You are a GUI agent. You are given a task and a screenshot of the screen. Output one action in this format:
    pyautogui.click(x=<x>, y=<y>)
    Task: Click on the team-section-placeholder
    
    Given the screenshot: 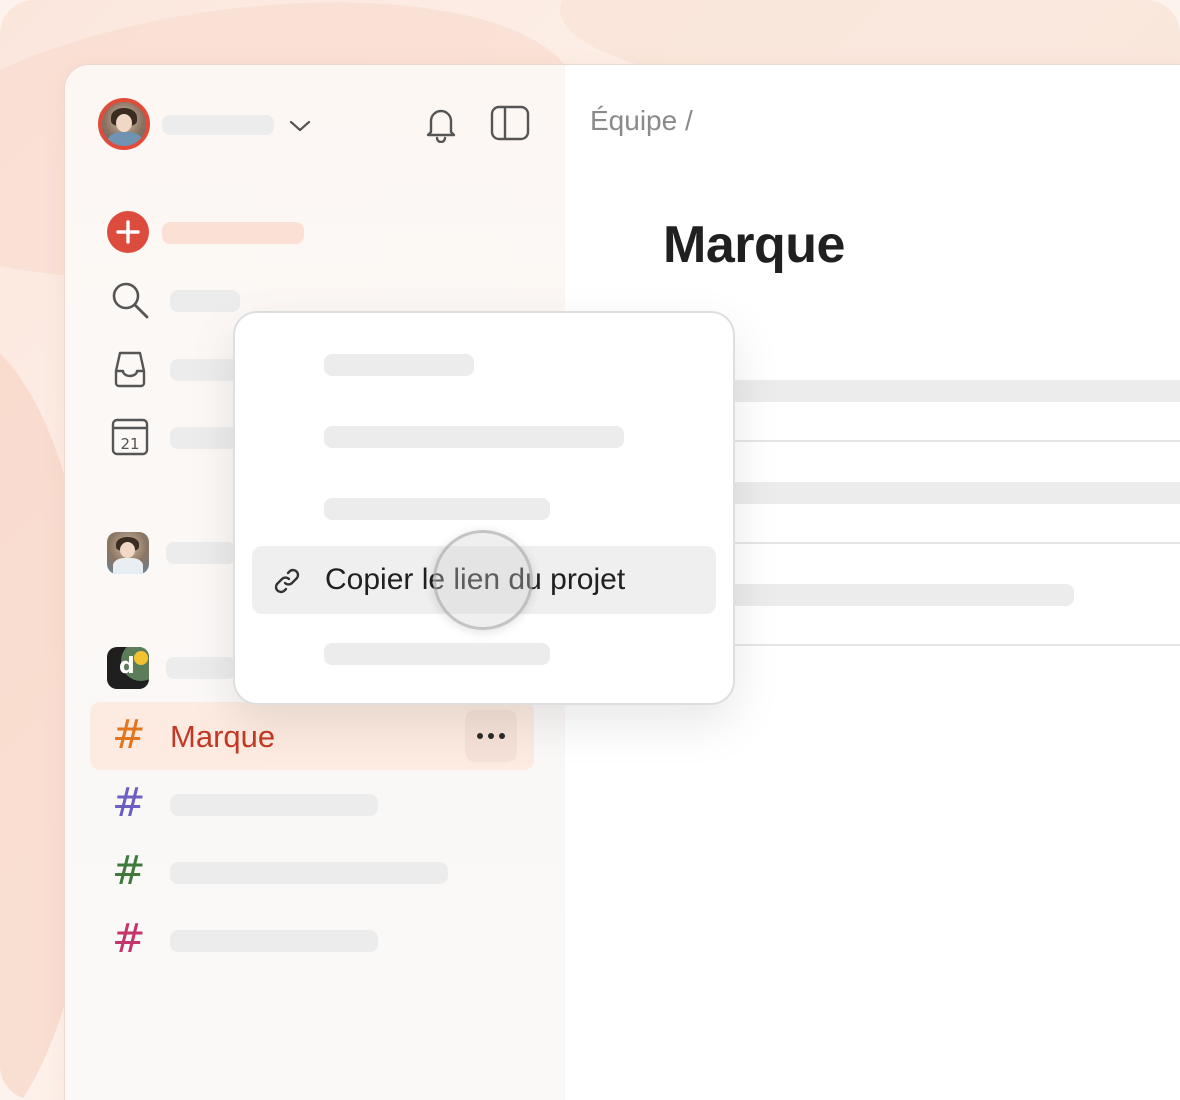 What is the action you would take?
    pyautogui.click(x=201, y=668)
    